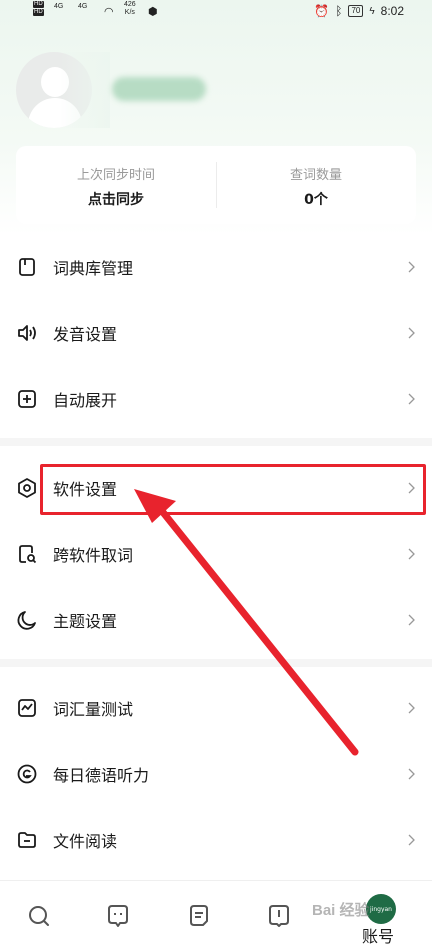 This screenshot has height=947, width=432. I want to click on menu-label: 跨软件取词, so click(93, 555).